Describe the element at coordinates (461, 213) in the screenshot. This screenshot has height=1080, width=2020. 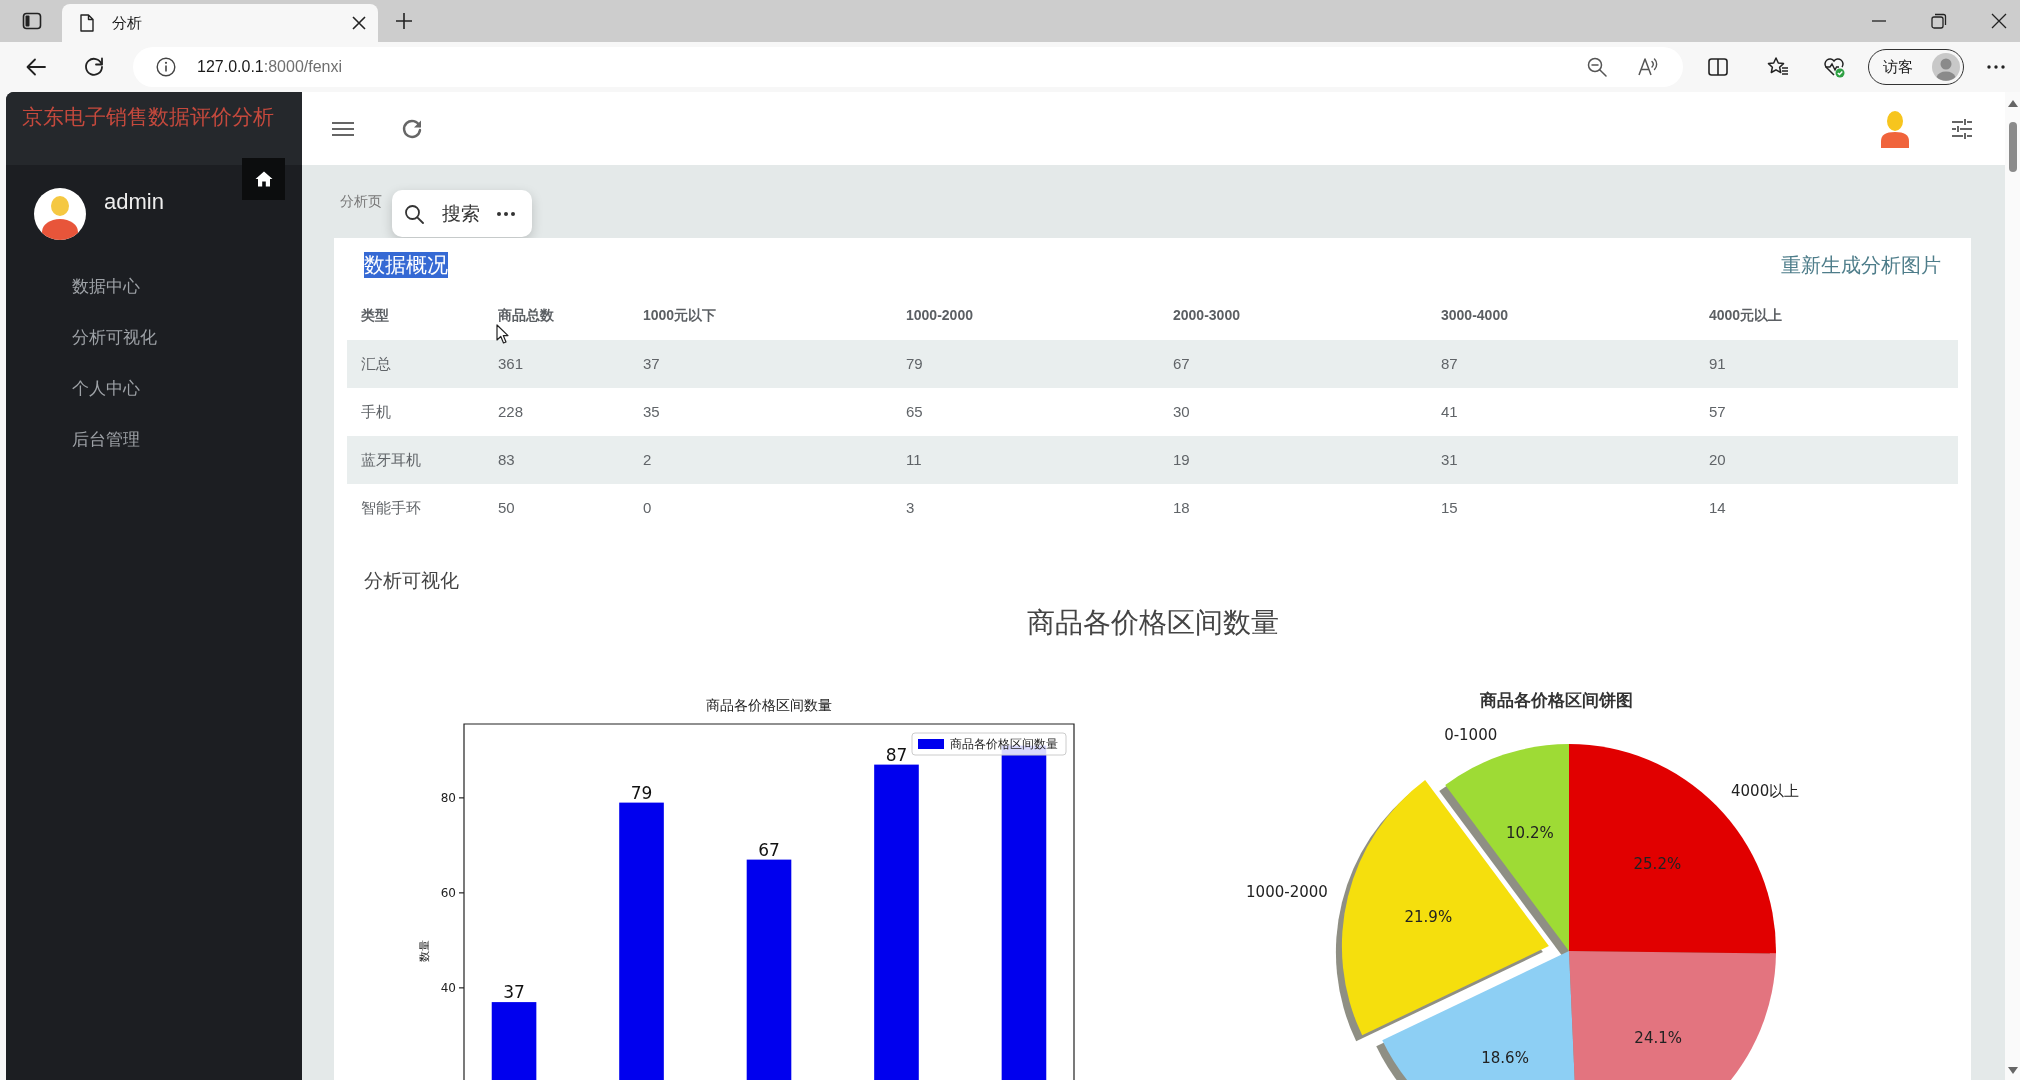
I see `search-label: 搜索` at that location.